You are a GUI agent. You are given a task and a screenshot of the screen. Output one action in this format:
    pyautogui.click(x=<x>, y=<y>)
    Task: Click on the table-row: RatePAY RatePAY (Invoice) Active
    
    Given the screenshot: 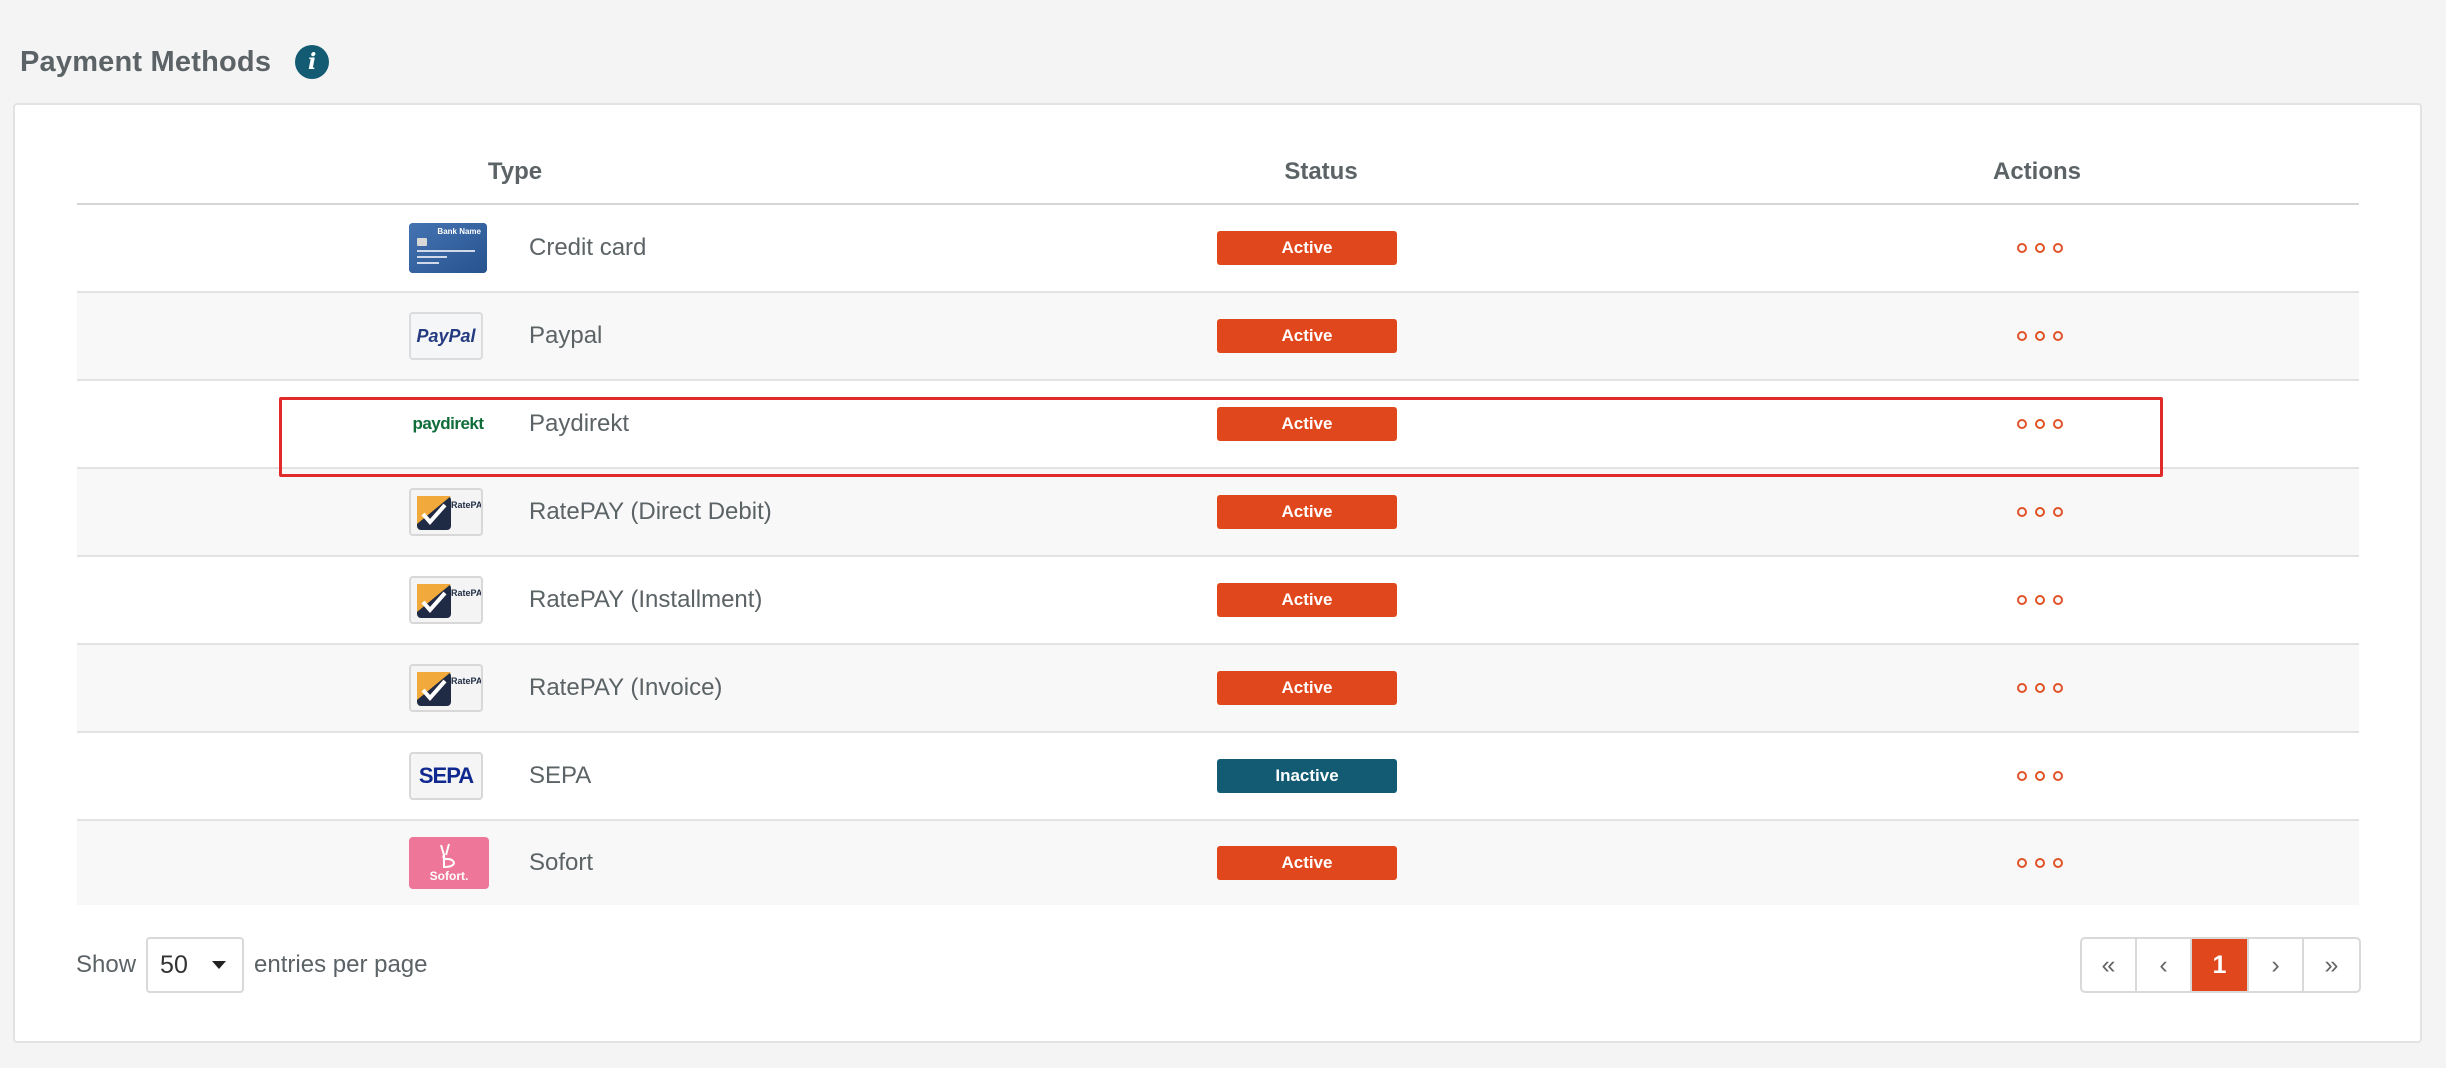 What is the action you would take?
    pyautogui.click(x=1218, y=689)
    